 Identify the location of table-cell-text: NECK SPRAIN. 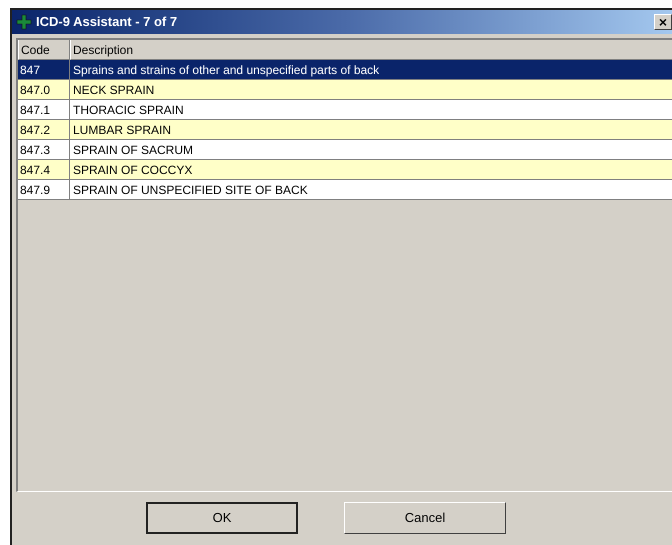
(114, 90).